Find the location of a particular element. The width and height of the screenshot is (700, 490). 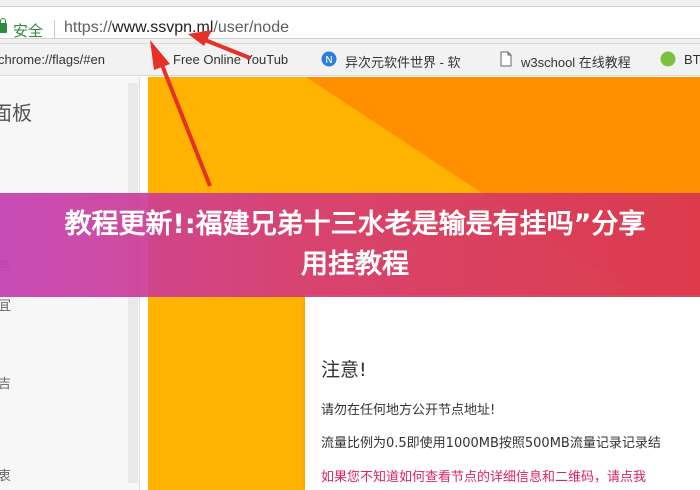

notice-line: 流量比例为0.5即使用1000MB按照500MB流量记录记录结 is located at coordinates (491, 443).